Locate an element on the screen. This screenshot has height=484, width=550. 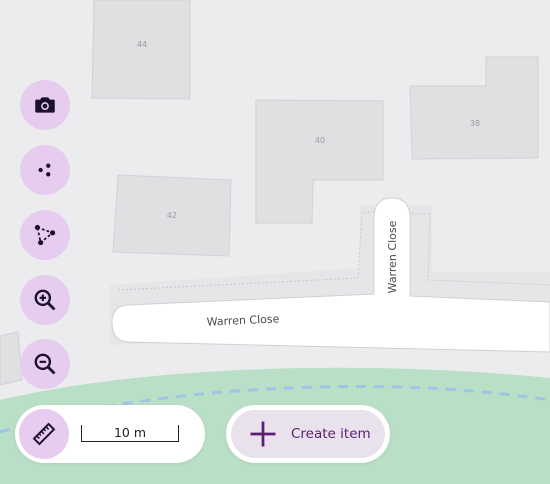
share-dots-icon is located at coordinates (44, 170).